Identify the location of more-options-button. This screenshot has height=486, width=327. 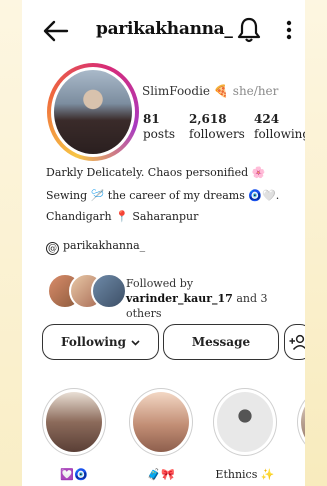
(289, 30).